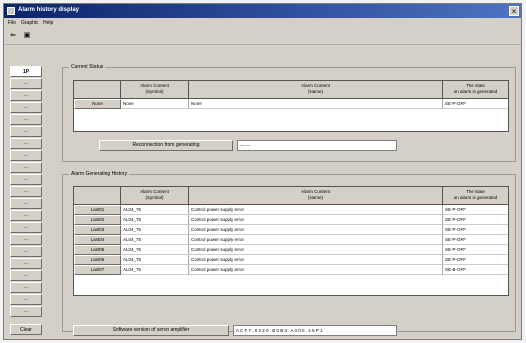  What do you see at coordinates (48, 23) in the screenshot?
I see `menu-help: Help` at bounding box center [48, 23].